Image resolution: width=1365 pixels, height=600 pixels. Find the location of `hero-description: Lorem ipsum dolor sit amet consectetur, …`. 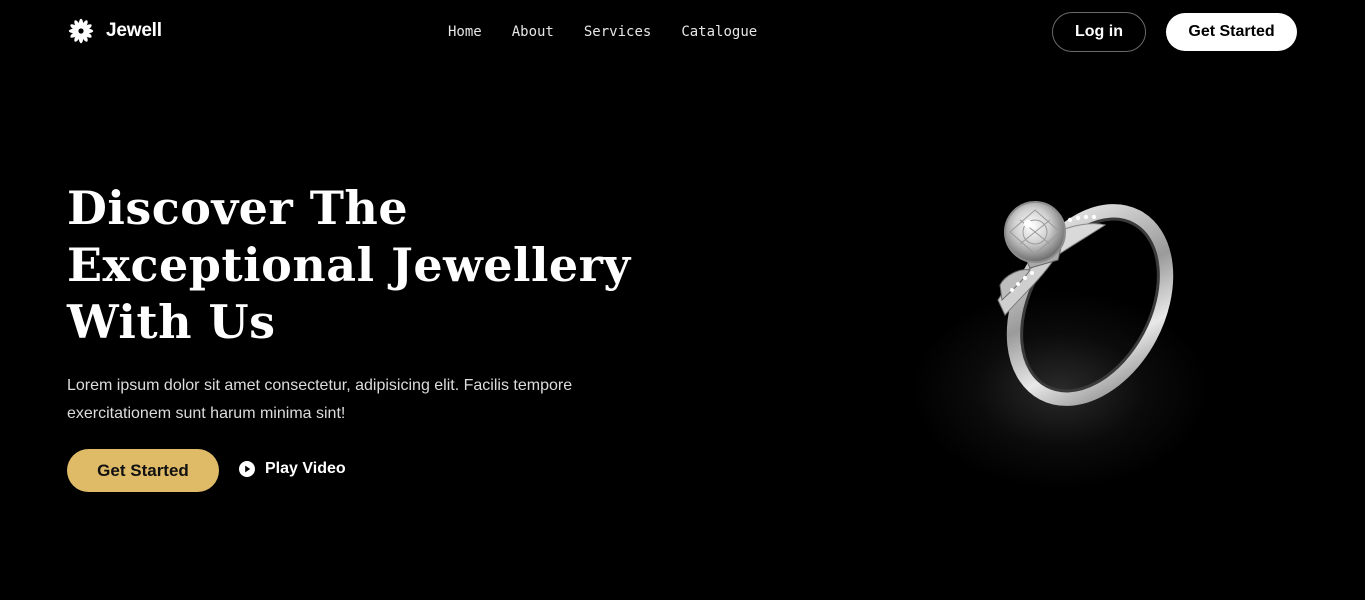

hero-description: Lorem ipsum dolor sit amet consectetur, … is located at coordinates (320, 399).